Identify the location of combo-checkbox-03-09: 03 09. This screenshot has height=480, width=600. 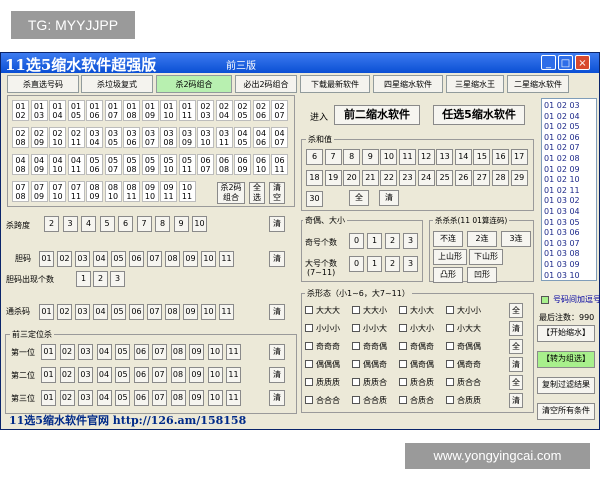
(187, 137).